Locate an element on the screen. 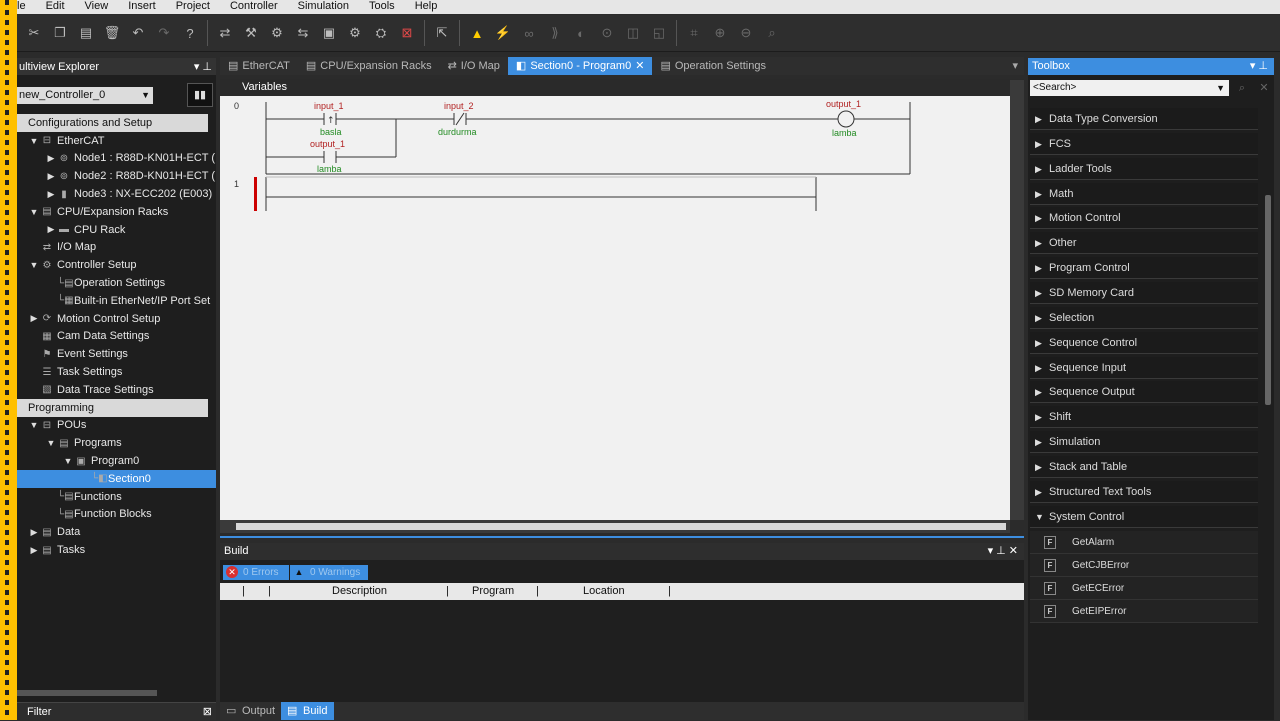 The height and width of the screenshot is (721, 1280). tree-item: ▼ ▣ Program0 is located at coordinates (116, 461).